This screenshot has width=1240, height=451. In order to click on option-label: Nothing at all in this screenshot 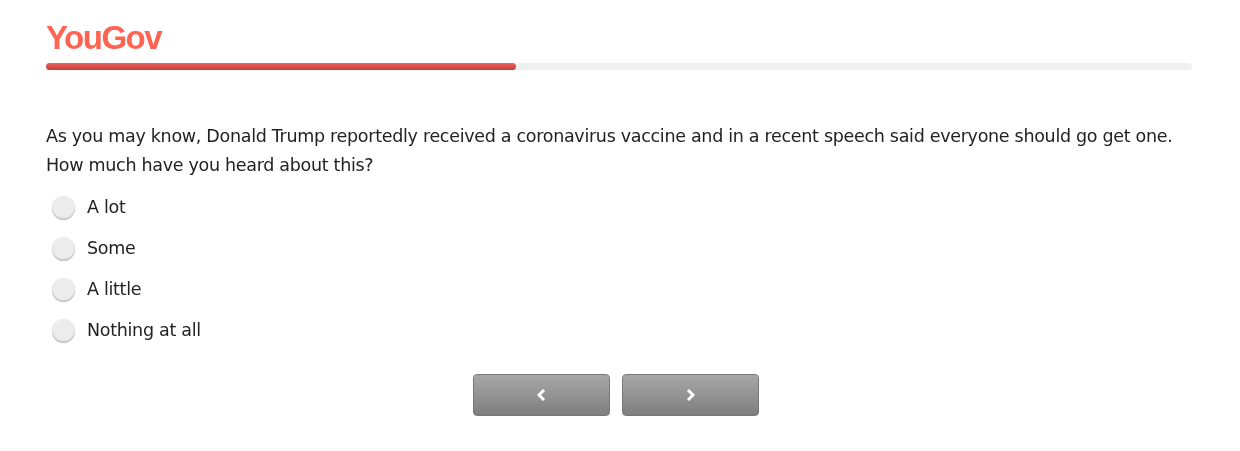, I will do `click(144, 330)`.